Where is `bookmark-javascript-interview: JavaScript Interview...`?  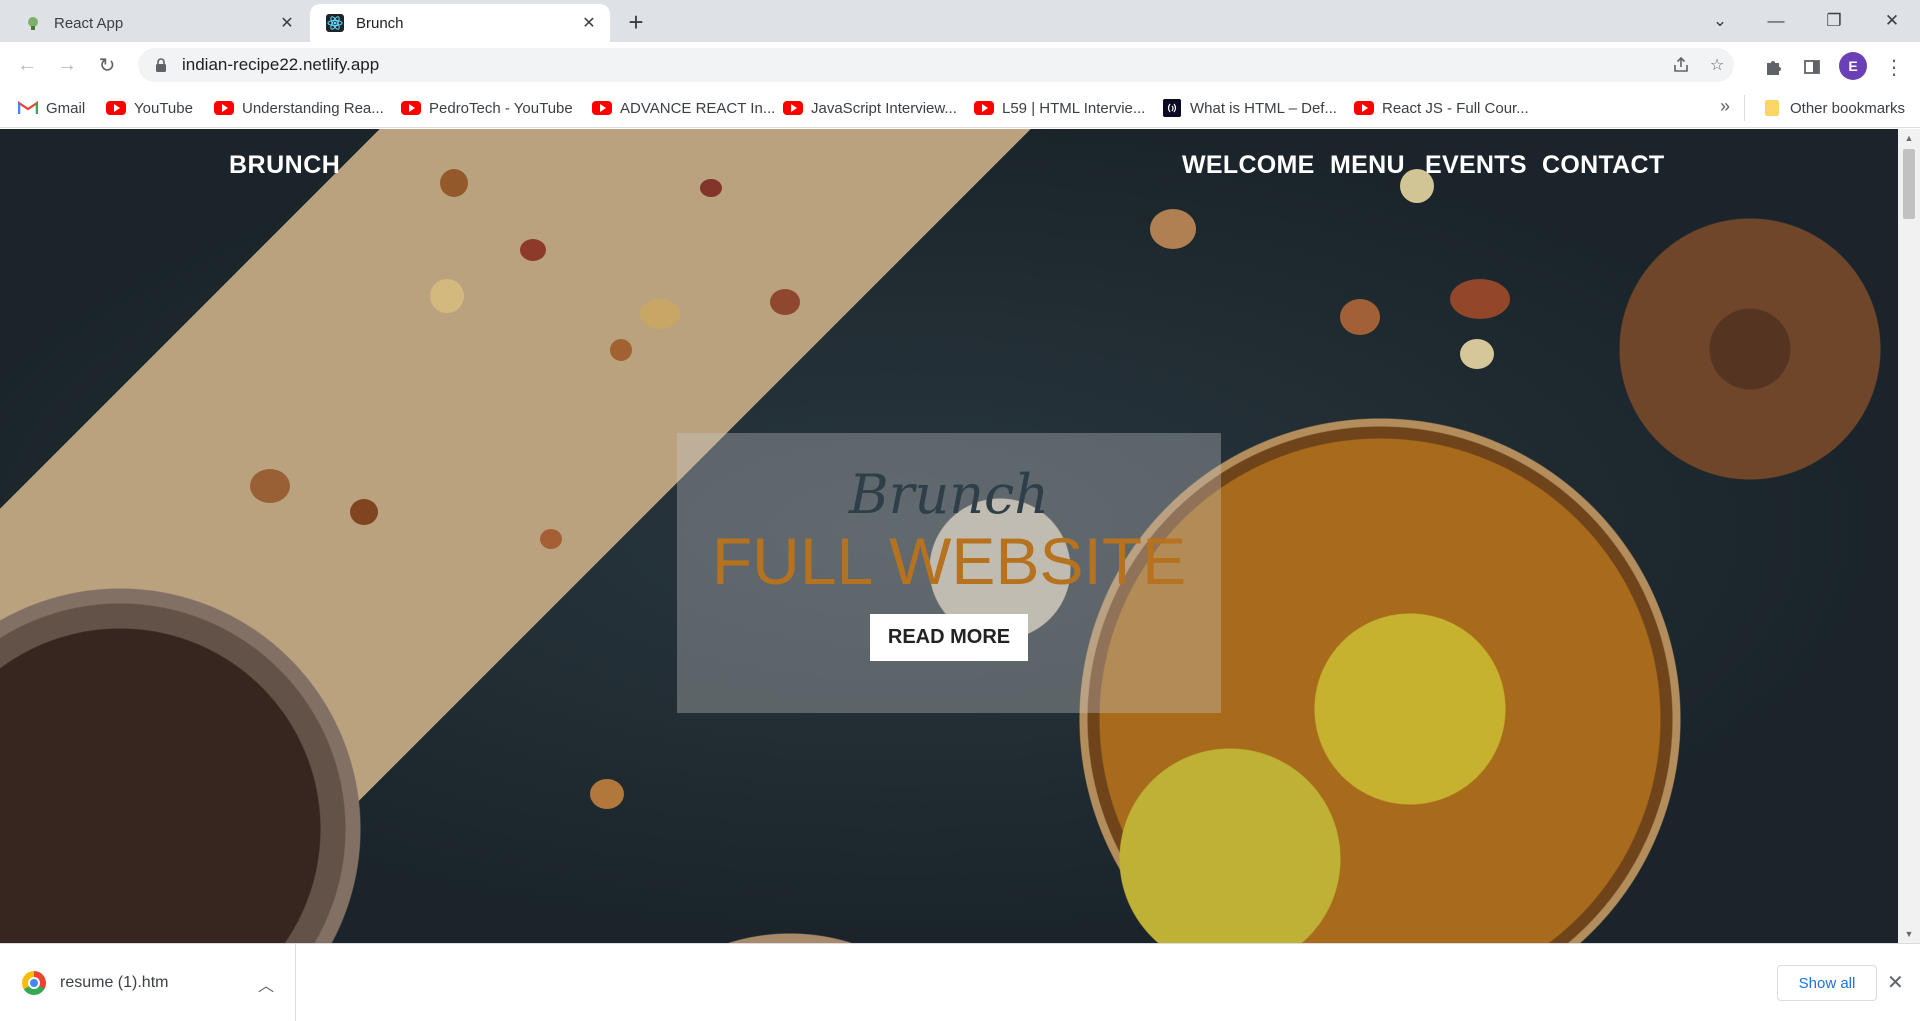 bookmark-javascript-interview: JavaScript Interview... is located at coordinates (870, 108).